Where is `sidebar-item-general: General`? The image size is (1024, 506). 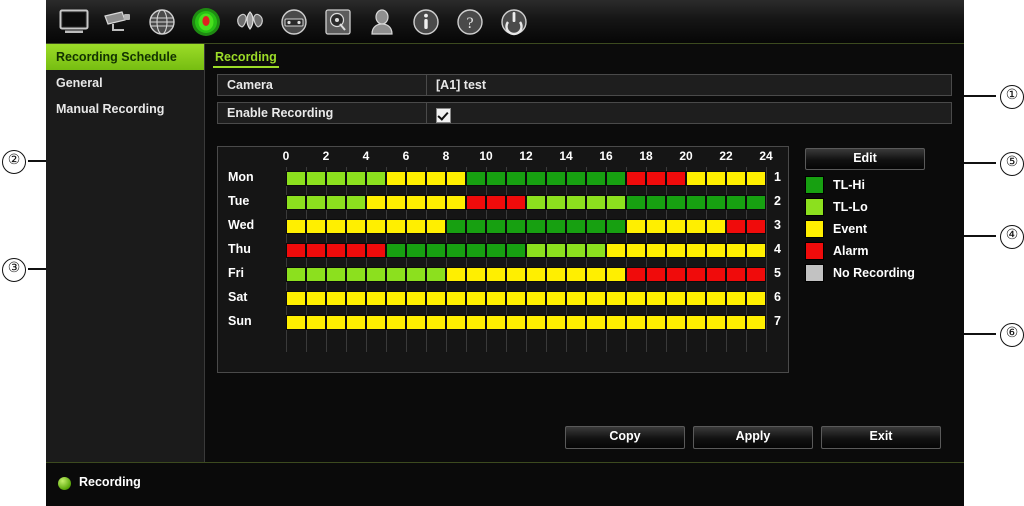
sidebar-item-general: General is located at coordinates (125, 83).